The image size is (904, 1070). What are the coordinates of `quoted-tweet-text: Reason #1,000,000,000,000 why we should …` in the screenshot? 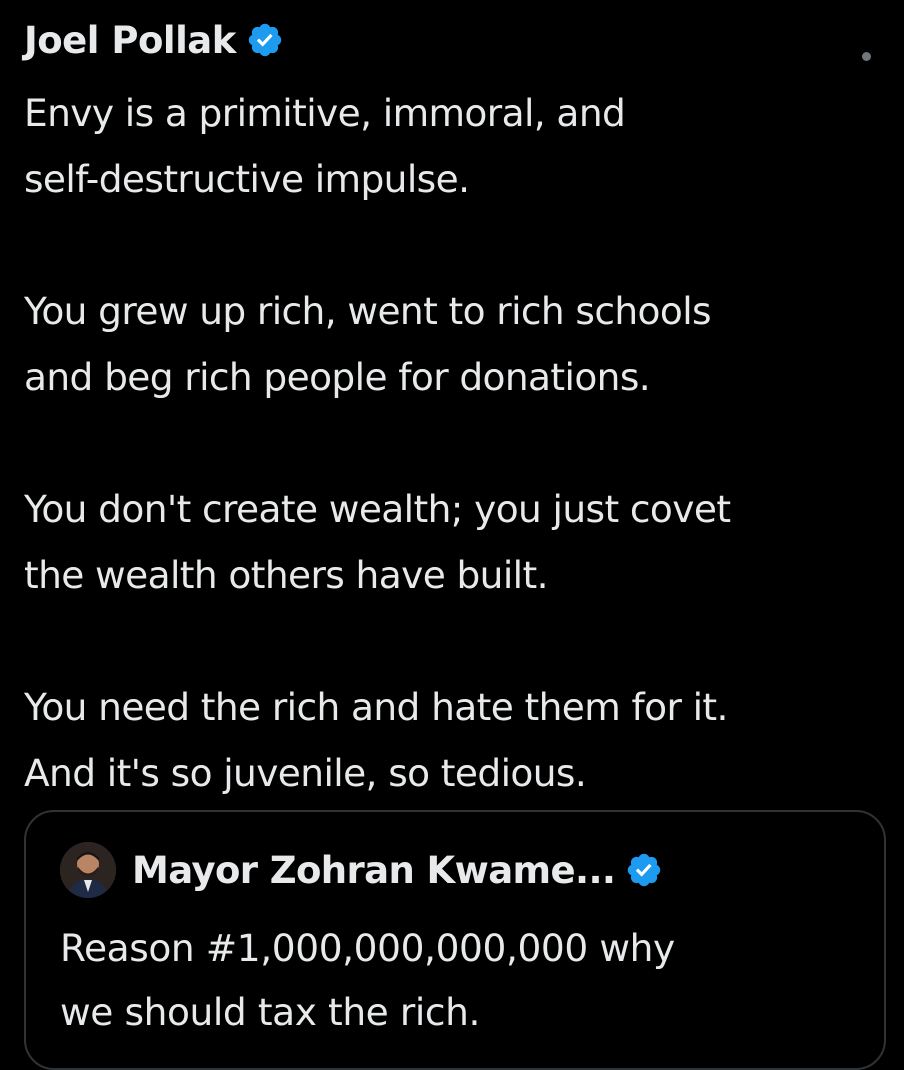 It's located at (367, 980).